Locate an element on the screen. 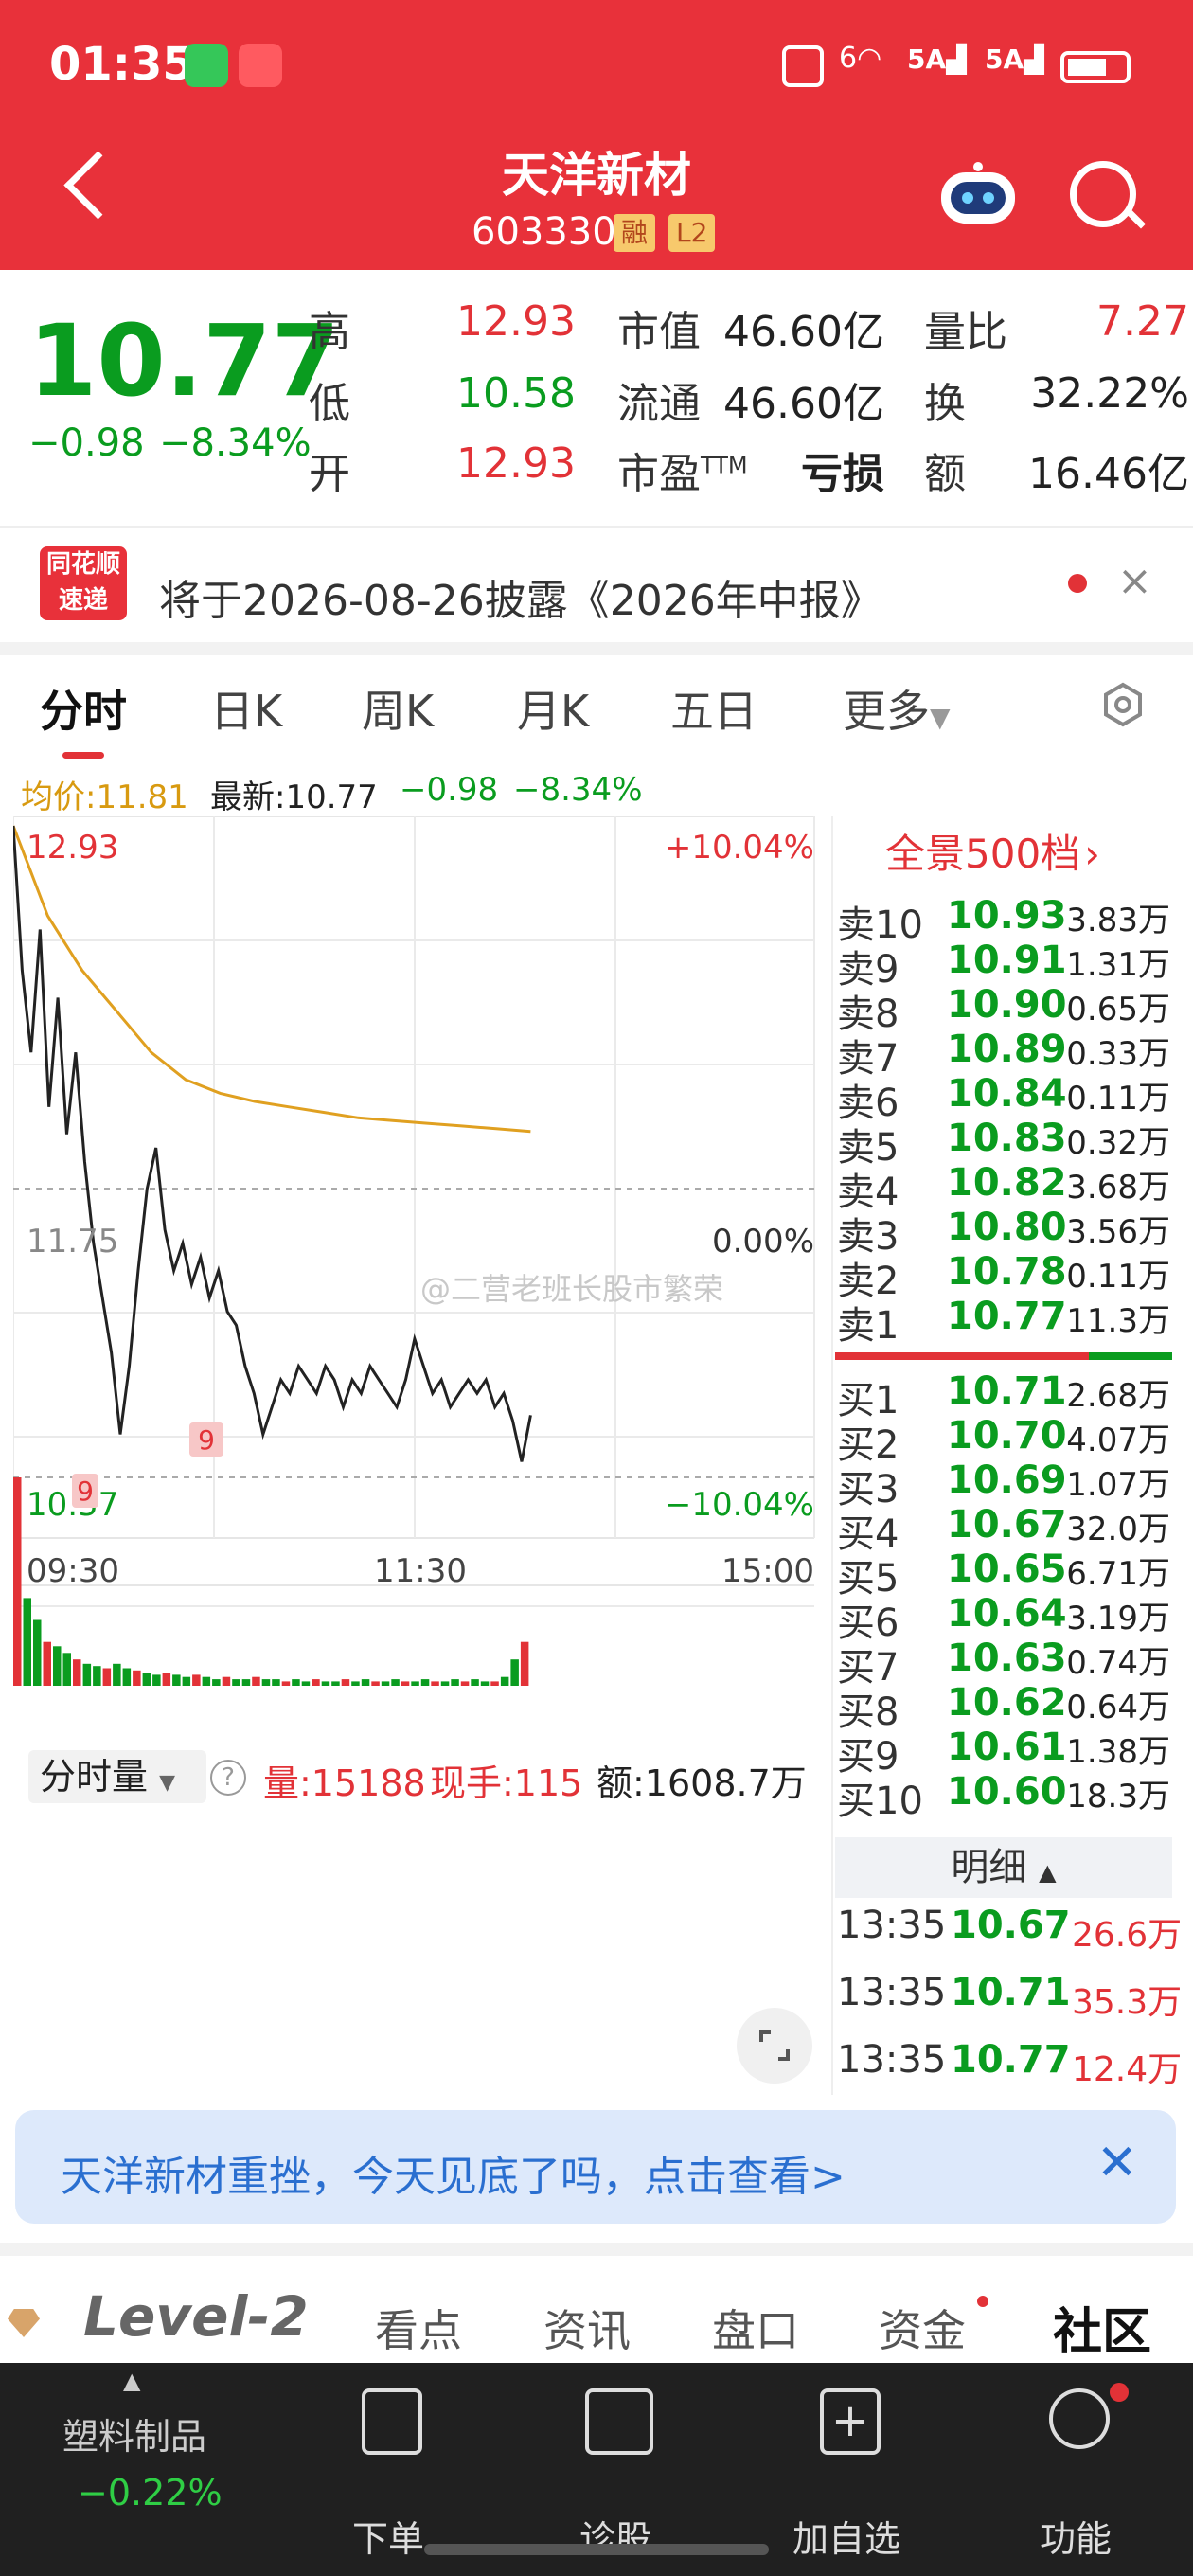 The height and width of the screenshot is (2576, 1193). info-change: −0.98 is located at coordinates (449, 790).